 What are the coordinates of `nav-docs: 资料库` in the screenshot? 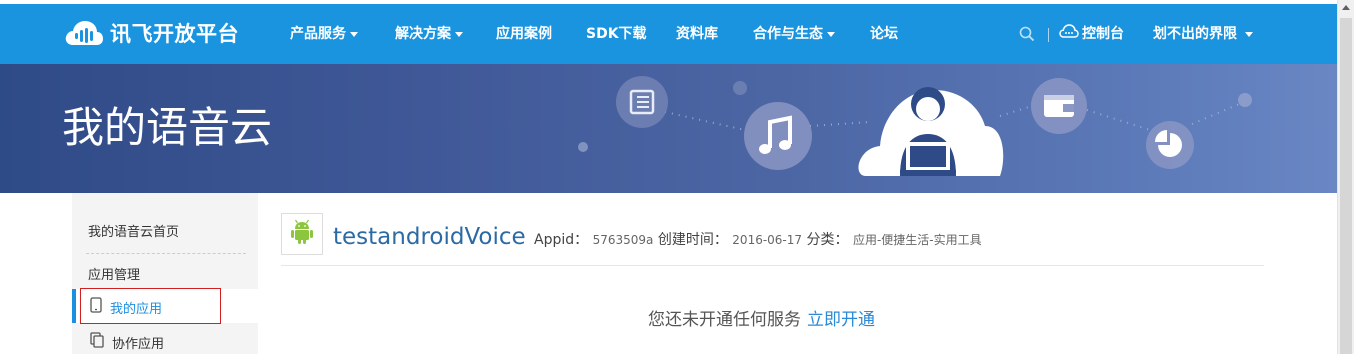 It's located at (697, 34).